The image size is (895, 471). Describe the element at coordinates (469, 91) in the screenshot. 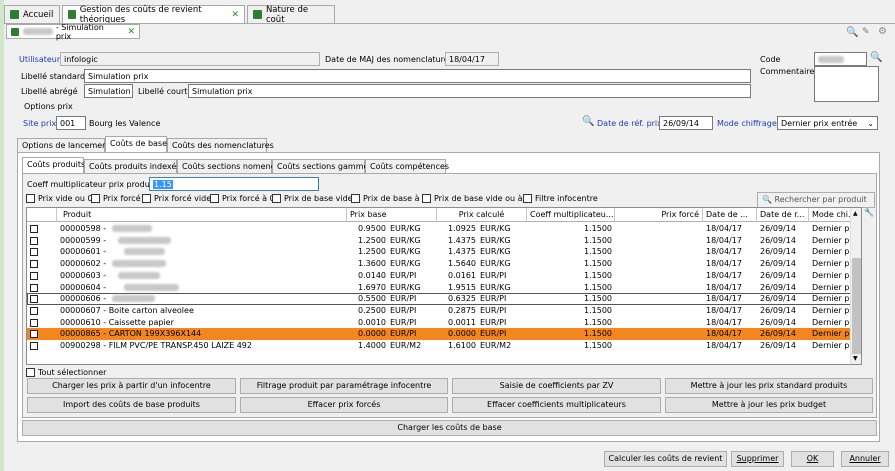

I see `libelle-court-field: Simulation prix` at that location.